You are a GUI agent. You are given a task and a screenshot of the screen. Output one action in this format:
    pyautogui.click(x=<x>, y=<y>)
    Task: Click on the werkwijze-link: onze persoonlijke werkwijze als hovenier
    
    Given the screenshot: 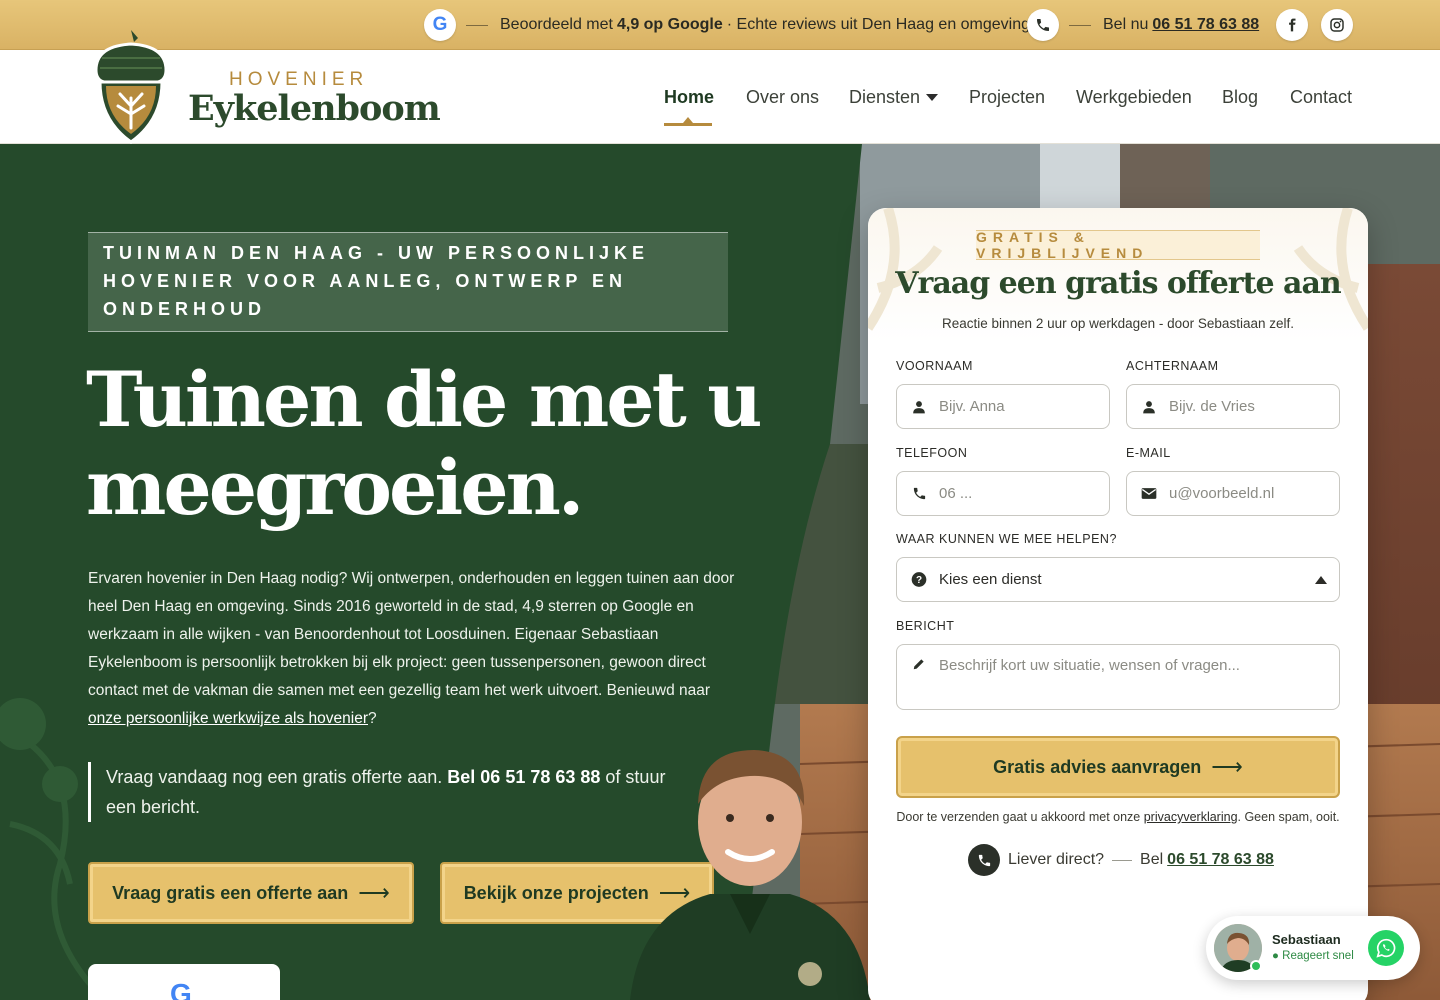 What is the action you would take?
    pyautogui.click(x=228, y=718)
    